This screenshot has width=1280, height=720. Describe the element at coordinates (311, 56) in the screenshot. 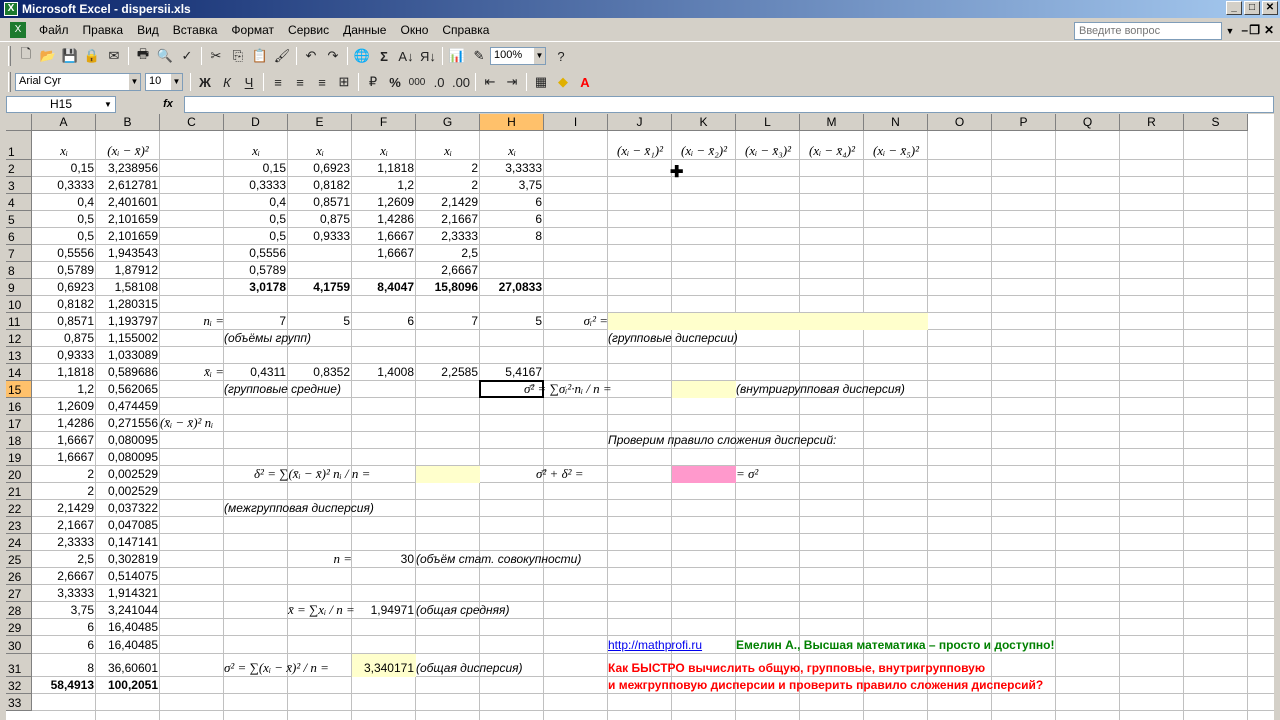

I see `undo-icon: ↶` at that location.